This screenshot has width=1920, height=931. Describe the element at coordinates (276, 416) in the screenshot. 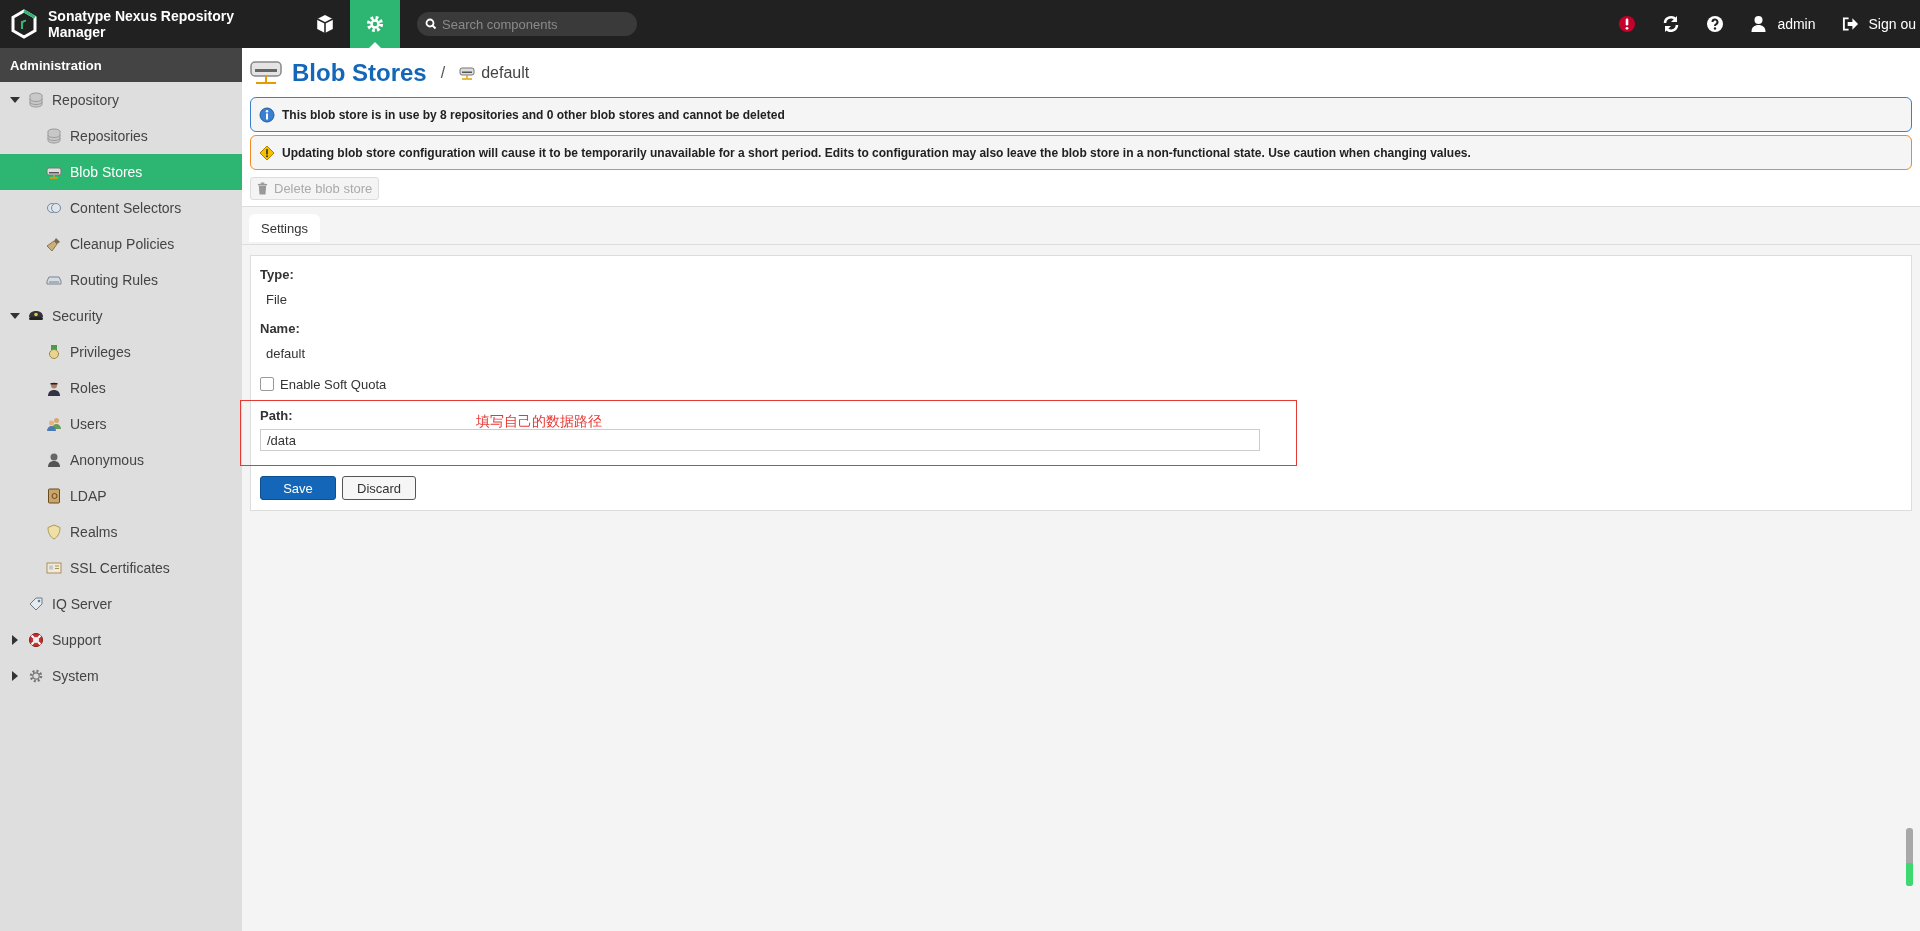

I see `field-label: Path:` at that location.